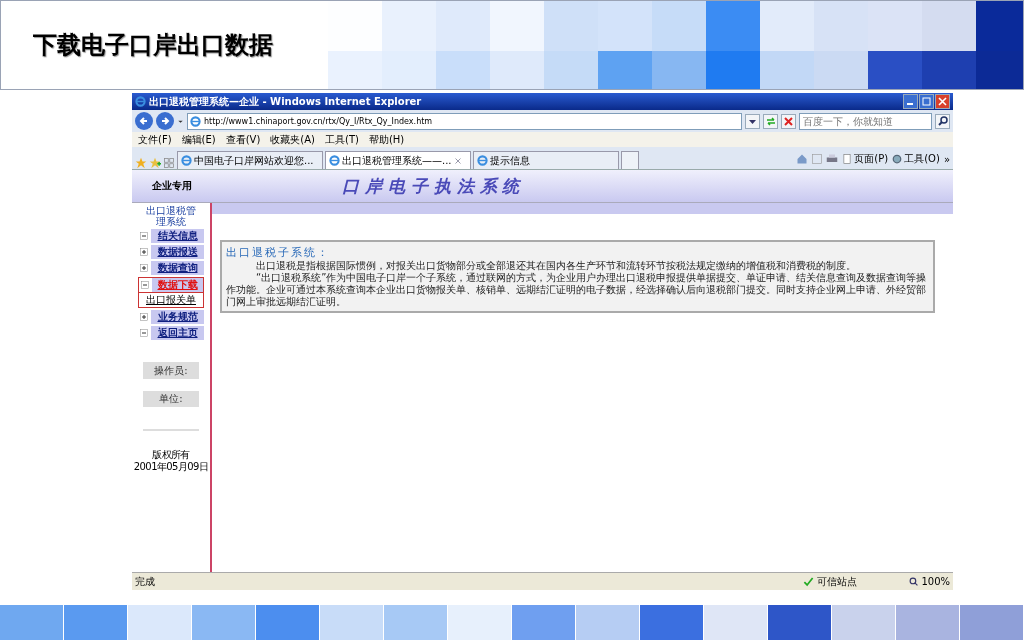  I want to click on sidebar-link: 结关信息, so click(177, 236).